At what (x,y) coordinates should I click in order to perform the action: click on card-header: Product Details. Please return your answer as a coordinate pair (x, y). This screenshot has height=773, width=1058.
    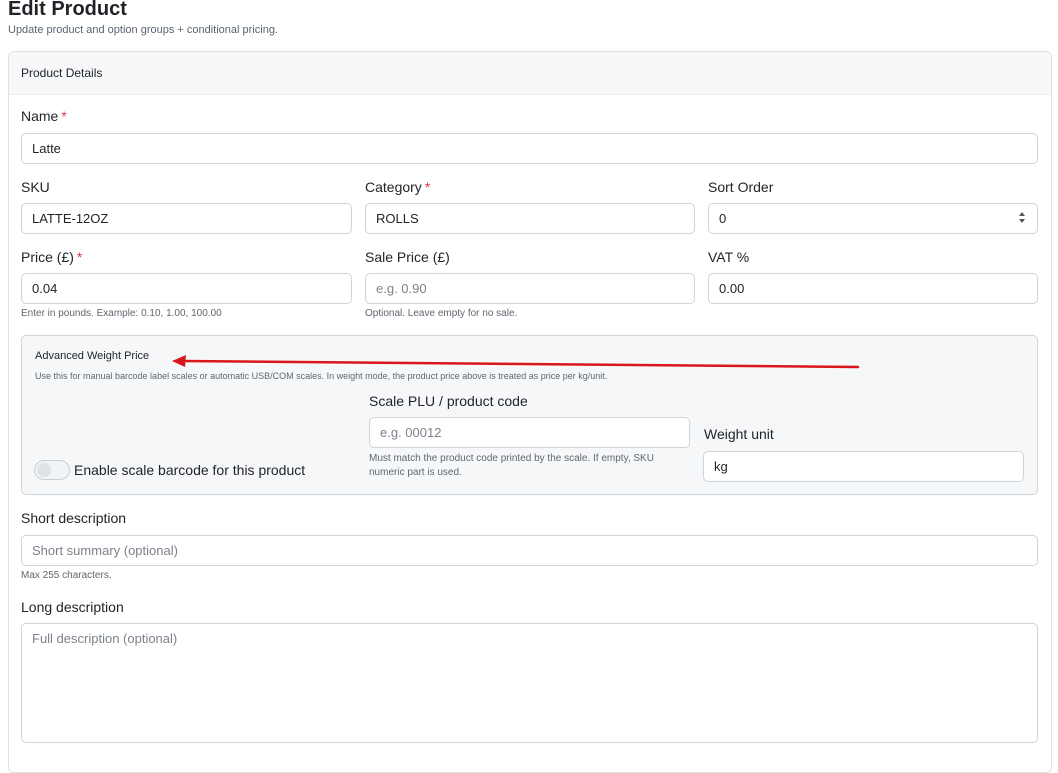
    Looking at the image, I should click on (530, 73).